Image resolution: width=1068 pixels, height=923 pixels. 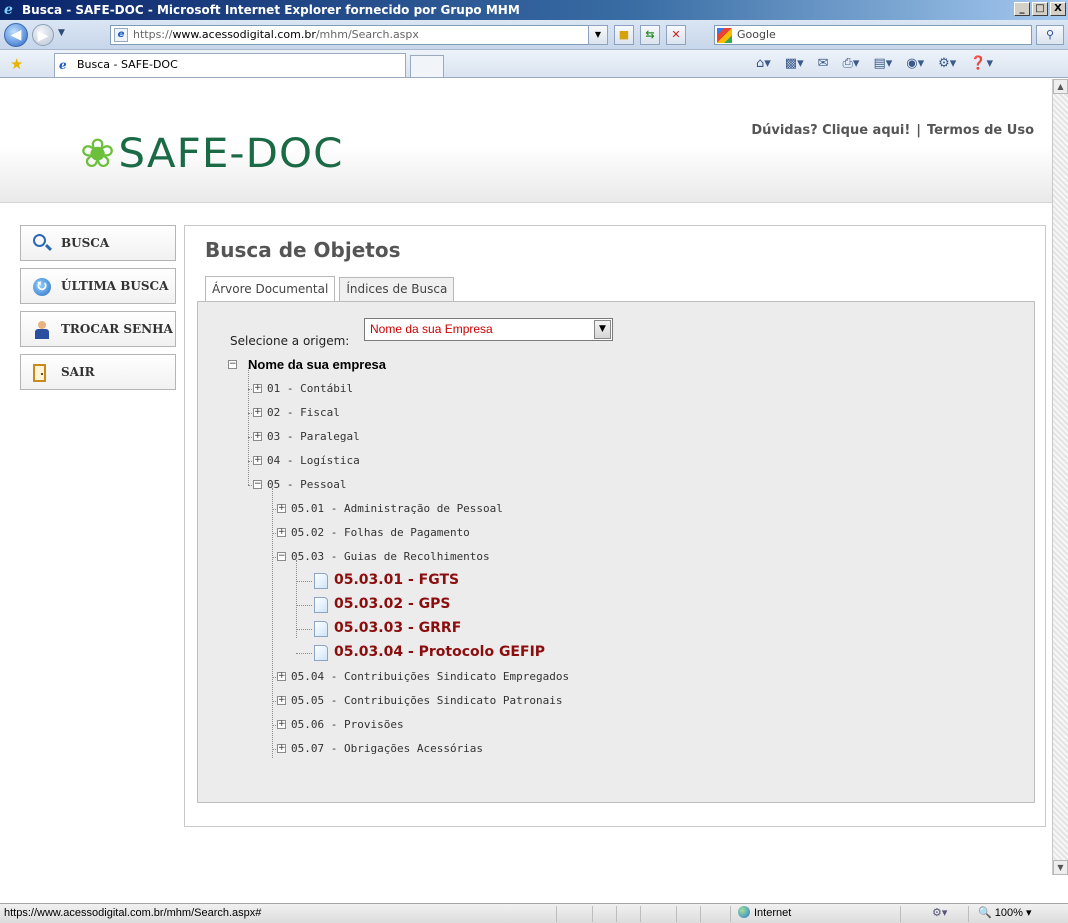 I want to click on search-input: Google, so click(x=873, y=35).